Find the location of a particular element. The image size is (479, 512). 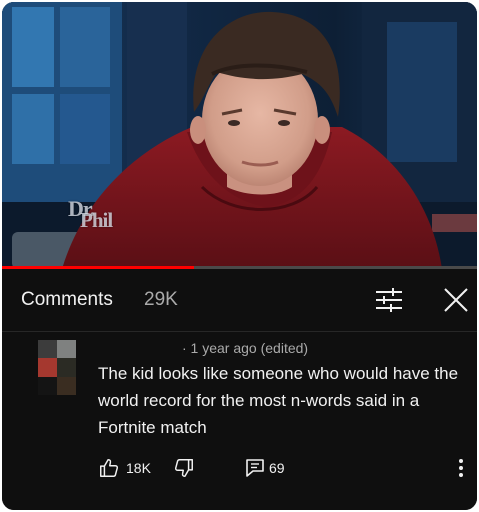

comments-count: 29K is located at coordinates (161, 299).